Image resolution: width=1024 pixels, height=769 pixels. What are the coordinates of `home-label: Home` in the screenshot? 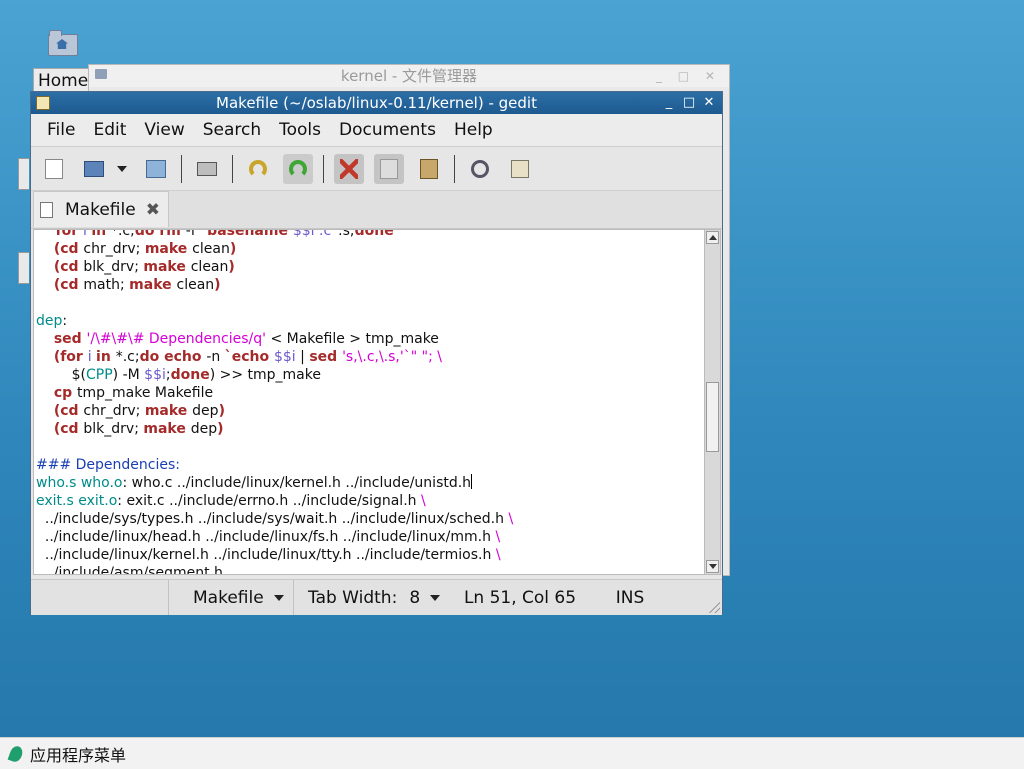 It's located at (61, 80).